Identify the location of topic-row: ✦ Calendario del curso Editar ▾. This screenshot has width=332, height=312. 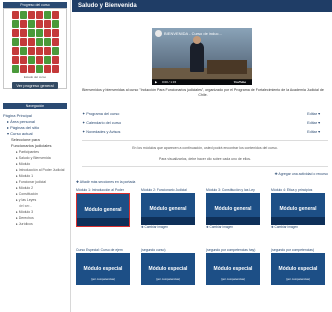
(205, 123).